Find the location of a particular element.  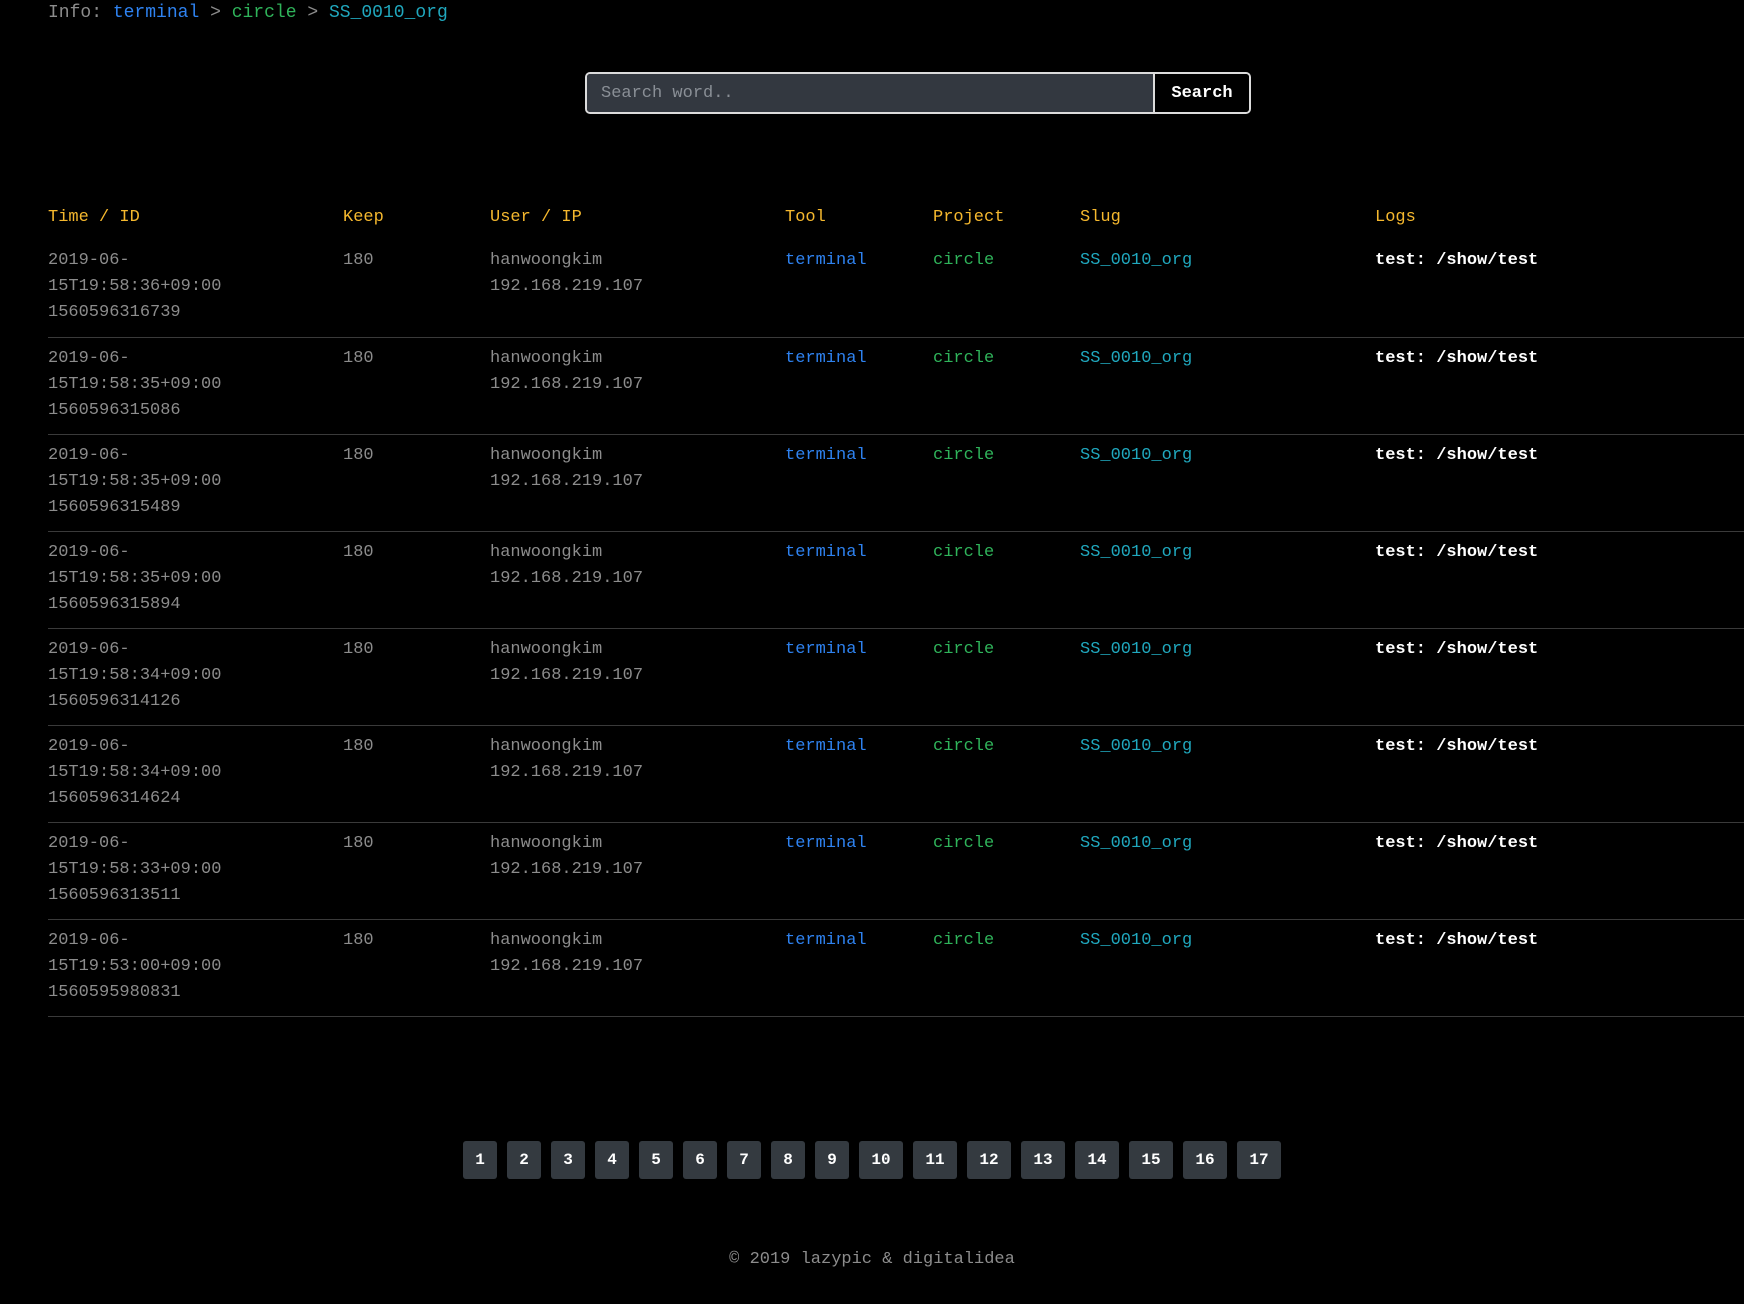

footer-copyright: © 2019 lazypic & digitalidea is located at coordinates (872, 1259).